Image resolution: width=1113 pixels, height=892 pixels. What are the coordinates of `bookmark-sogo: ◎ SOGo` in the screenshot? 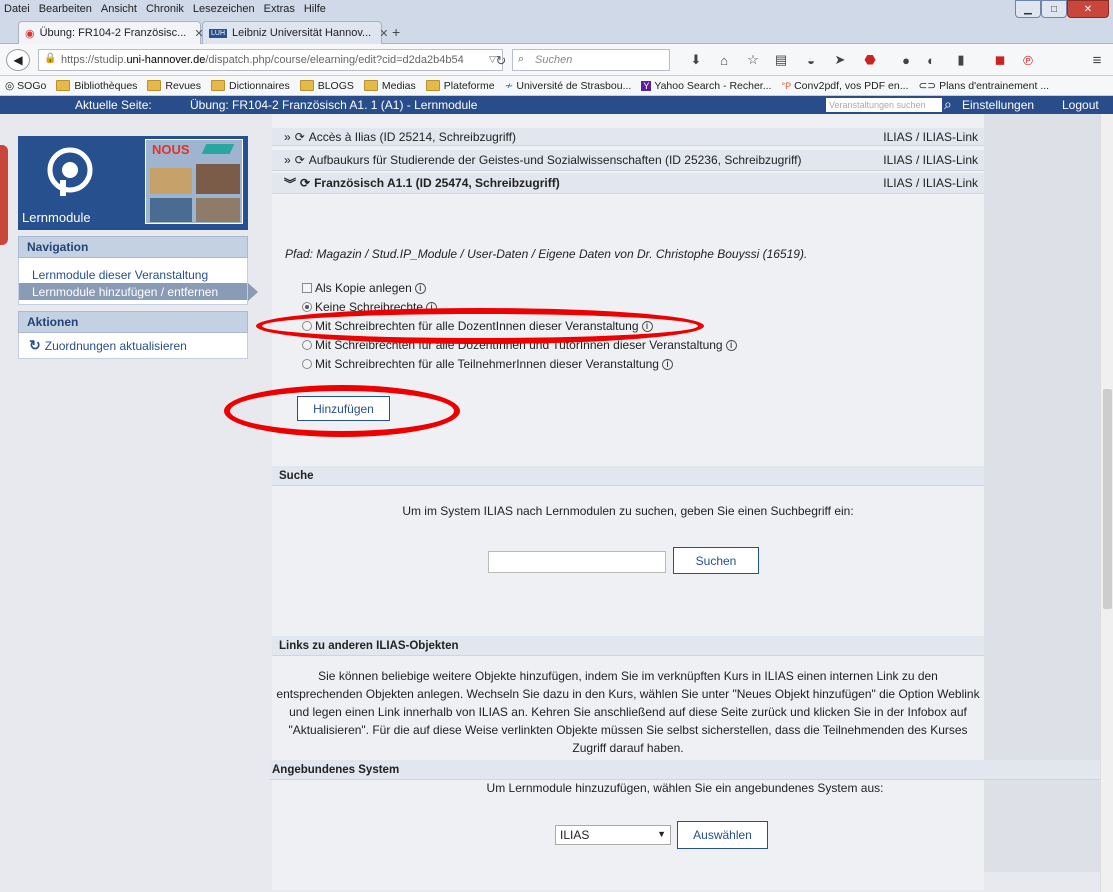 It's located at (25, 86).